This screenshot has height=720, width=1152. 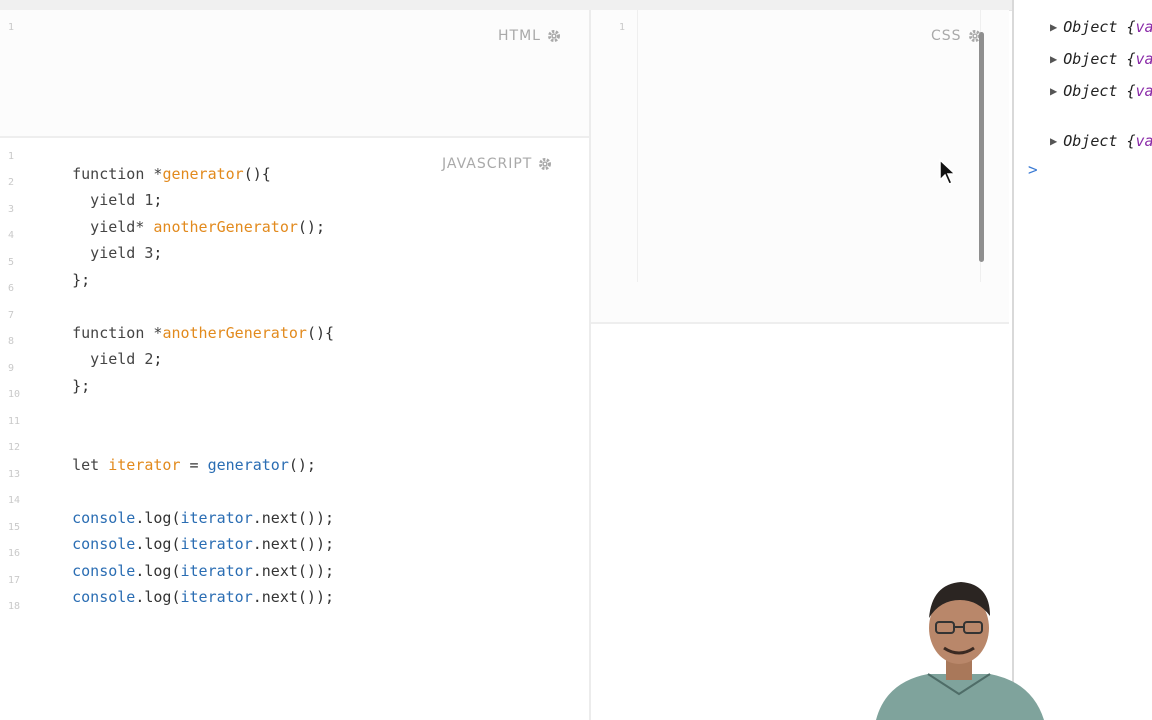 I want to click on line-number: 3, so click(x=11, y=209).